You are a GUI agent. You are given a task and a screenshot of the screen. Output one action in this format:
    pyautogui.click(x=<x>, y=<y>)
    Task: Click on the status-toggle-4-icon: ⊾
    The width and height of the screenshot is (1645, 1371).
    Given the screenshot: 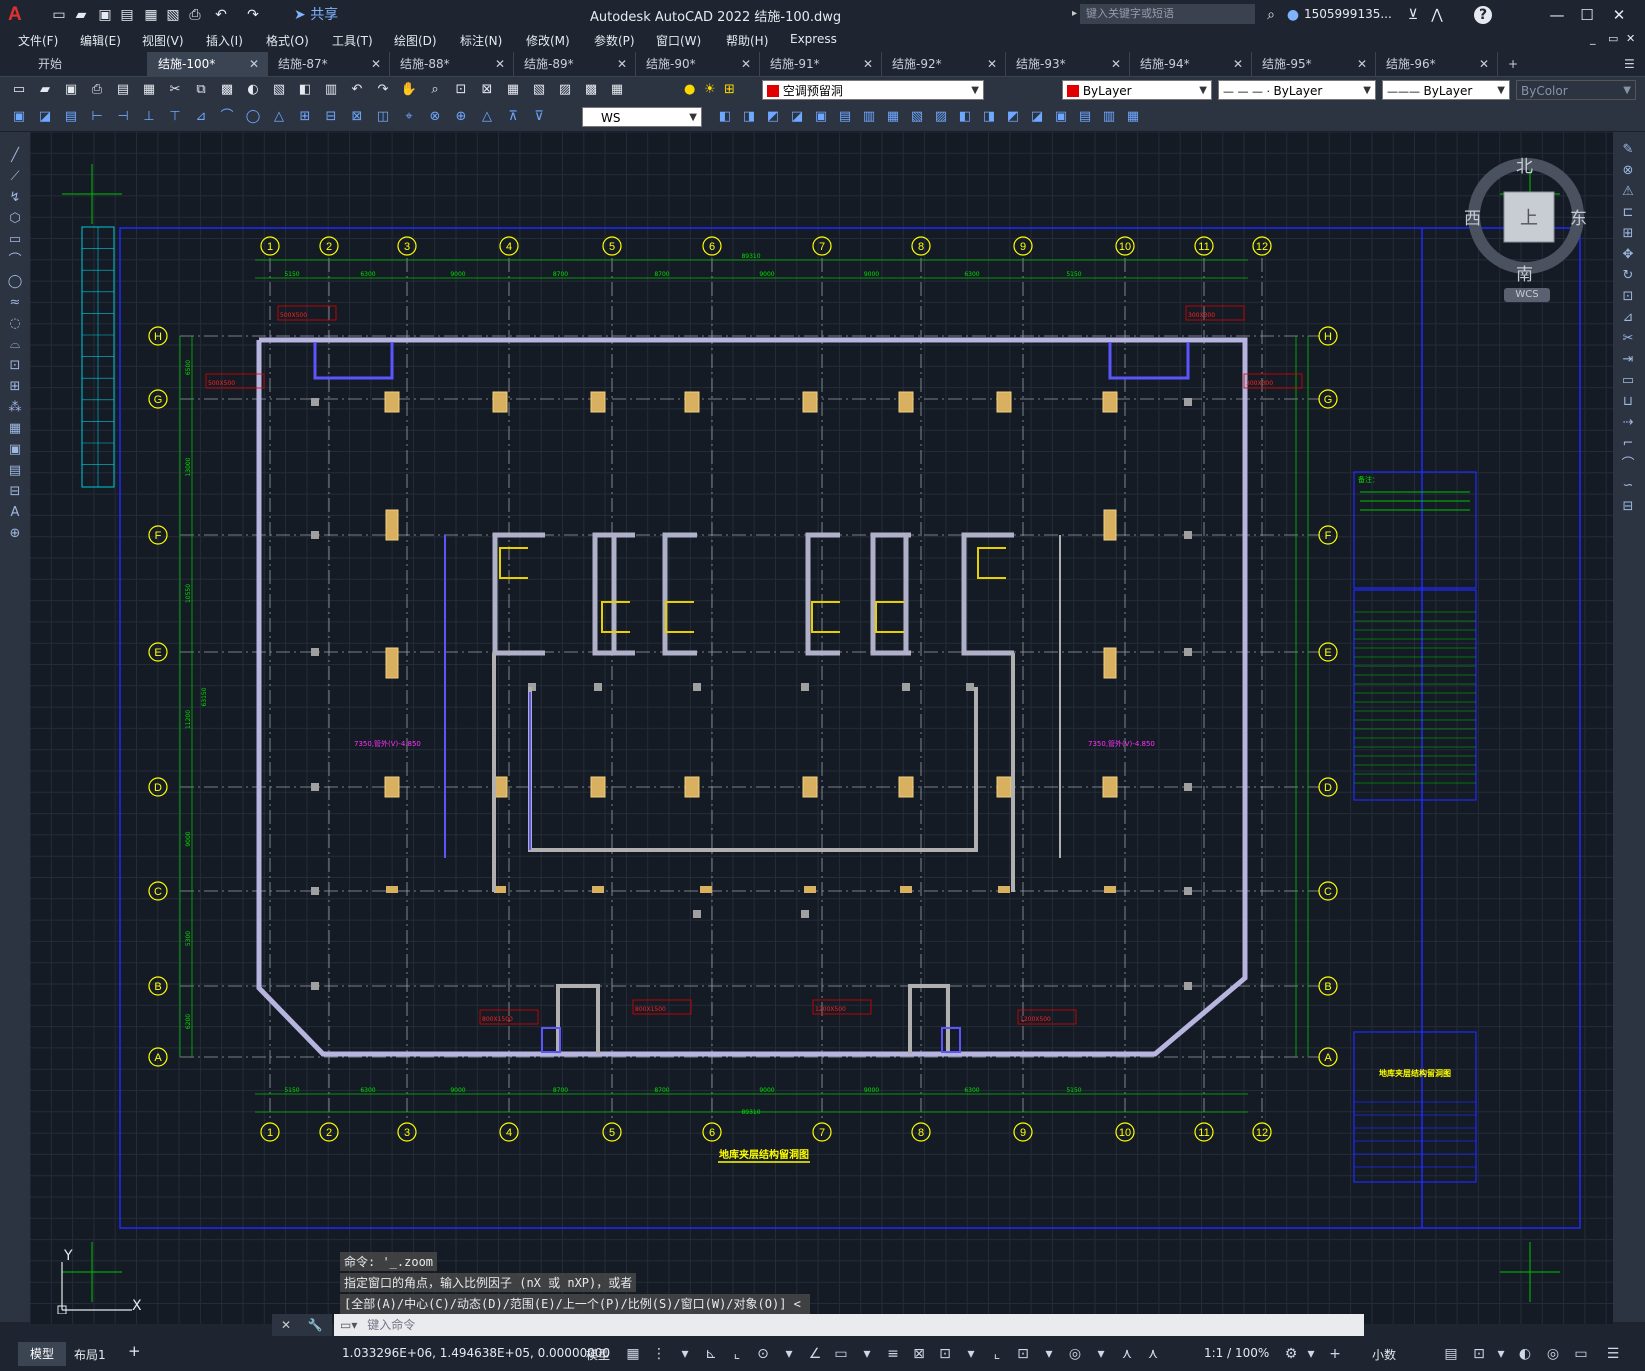 What is the action you would take?
    pyautogui.click(x=711, y=1354)
    